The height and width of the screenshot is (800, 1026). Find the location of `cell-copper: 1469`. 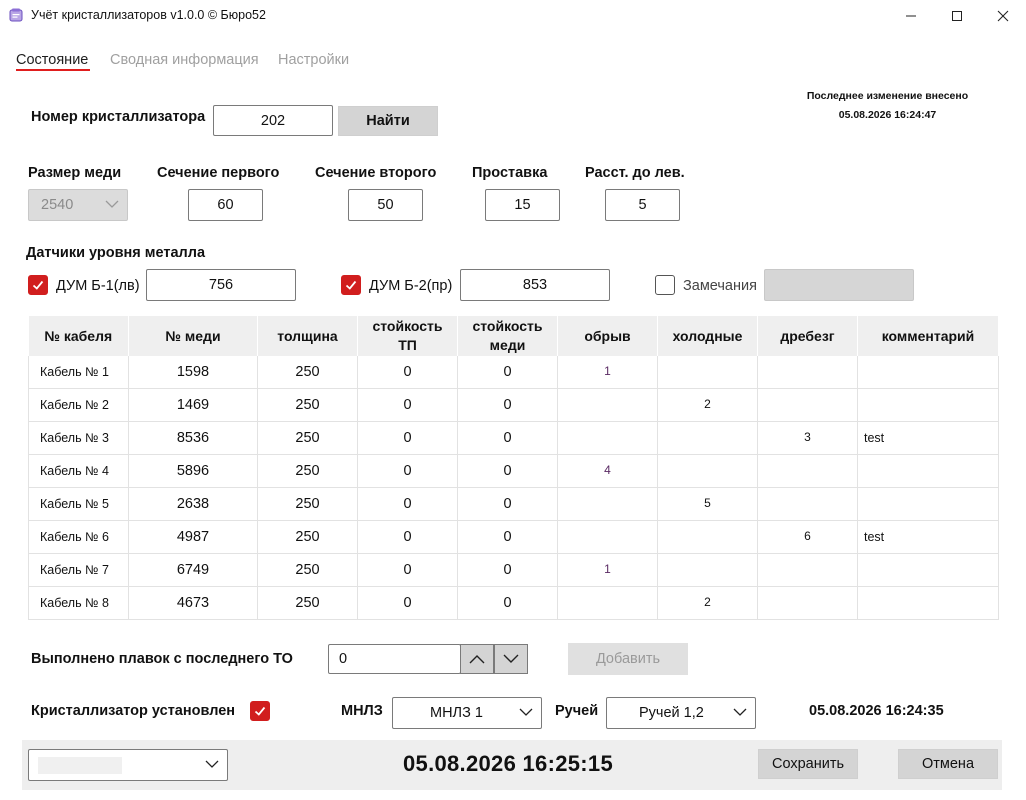

cell-copper: 1469 is located at coordinates (193, 405).